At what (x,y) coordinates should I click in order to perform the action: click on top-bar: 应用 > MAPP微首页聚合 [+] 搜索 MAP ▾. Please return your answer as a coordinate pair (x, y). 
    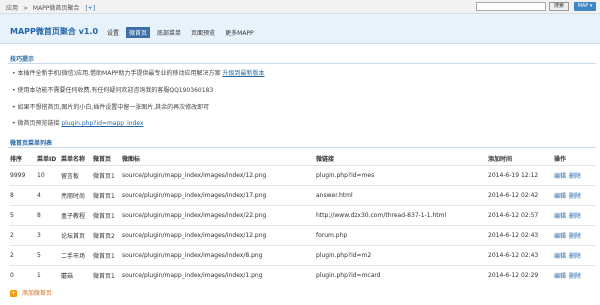
    Looking at the image, I should click on (300, 7).